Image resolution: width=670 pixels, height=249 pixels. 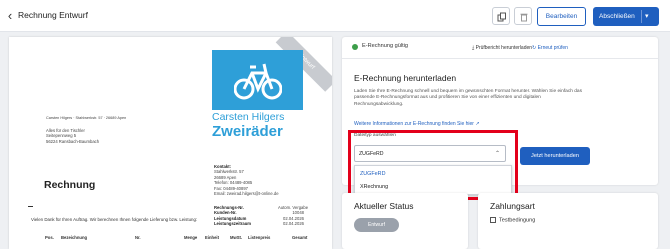 What do you see at coordinates (10, 16) in the screenshot?
I see `chevron-left-icon: ‹` at bounding box center [10, 16].